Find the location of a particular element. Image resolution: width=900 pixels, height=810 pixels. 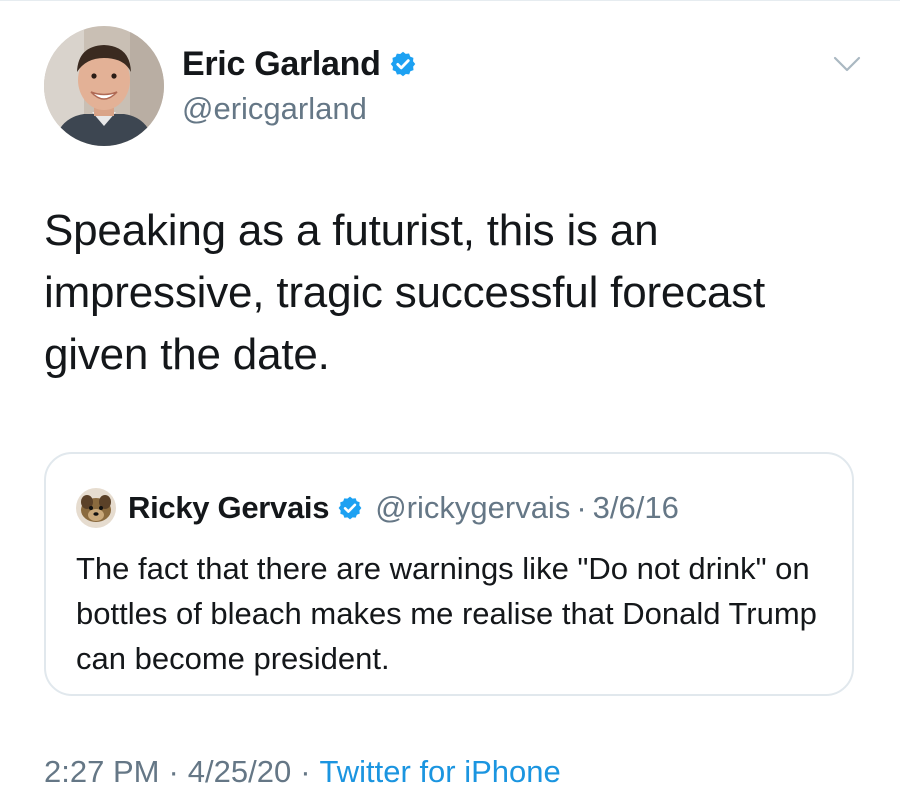

author-avatar is located at coordinates (104, 86).